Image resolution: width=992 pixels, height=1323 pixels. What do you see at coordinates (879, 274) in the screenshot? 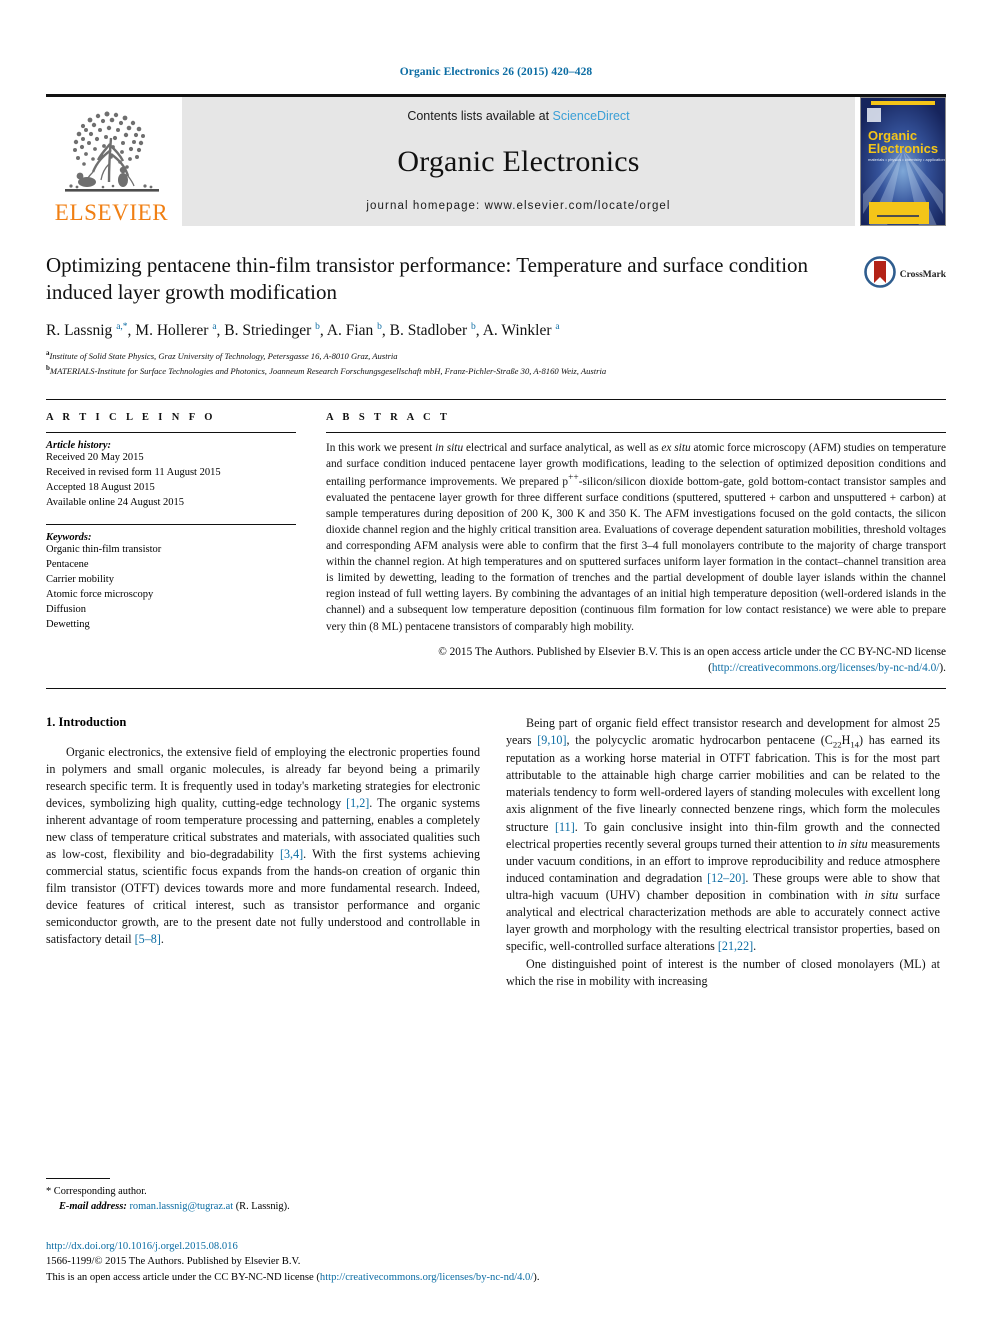
I see `crossmark-icon` at bounding box center [879, 274].